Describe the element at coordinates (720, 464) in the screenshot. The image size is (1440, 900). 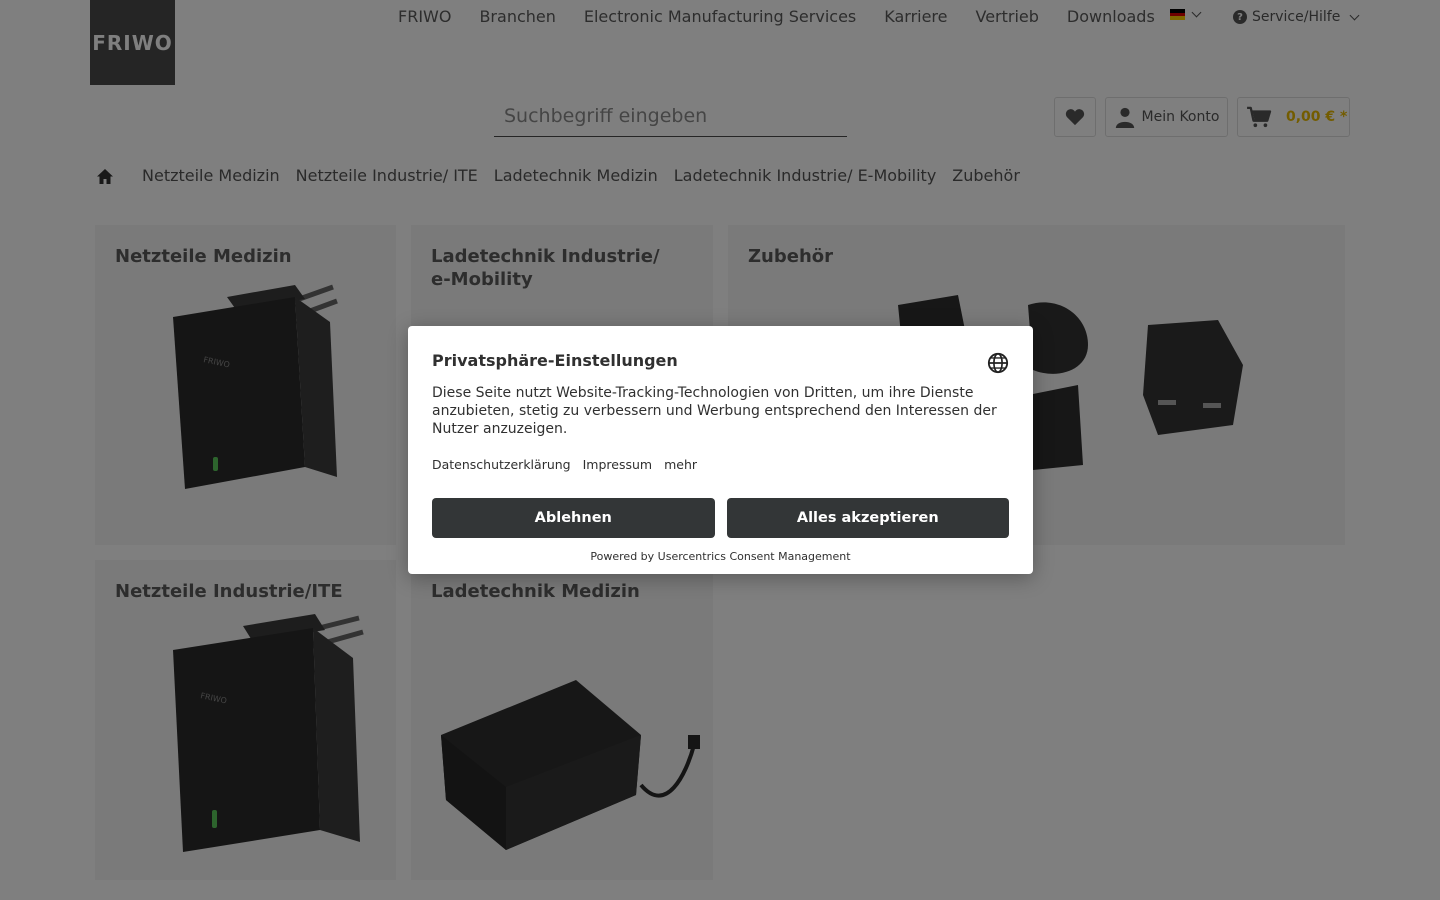
I see `dialog-links: Datenschutzerklärung Impressum mehr` at that location.